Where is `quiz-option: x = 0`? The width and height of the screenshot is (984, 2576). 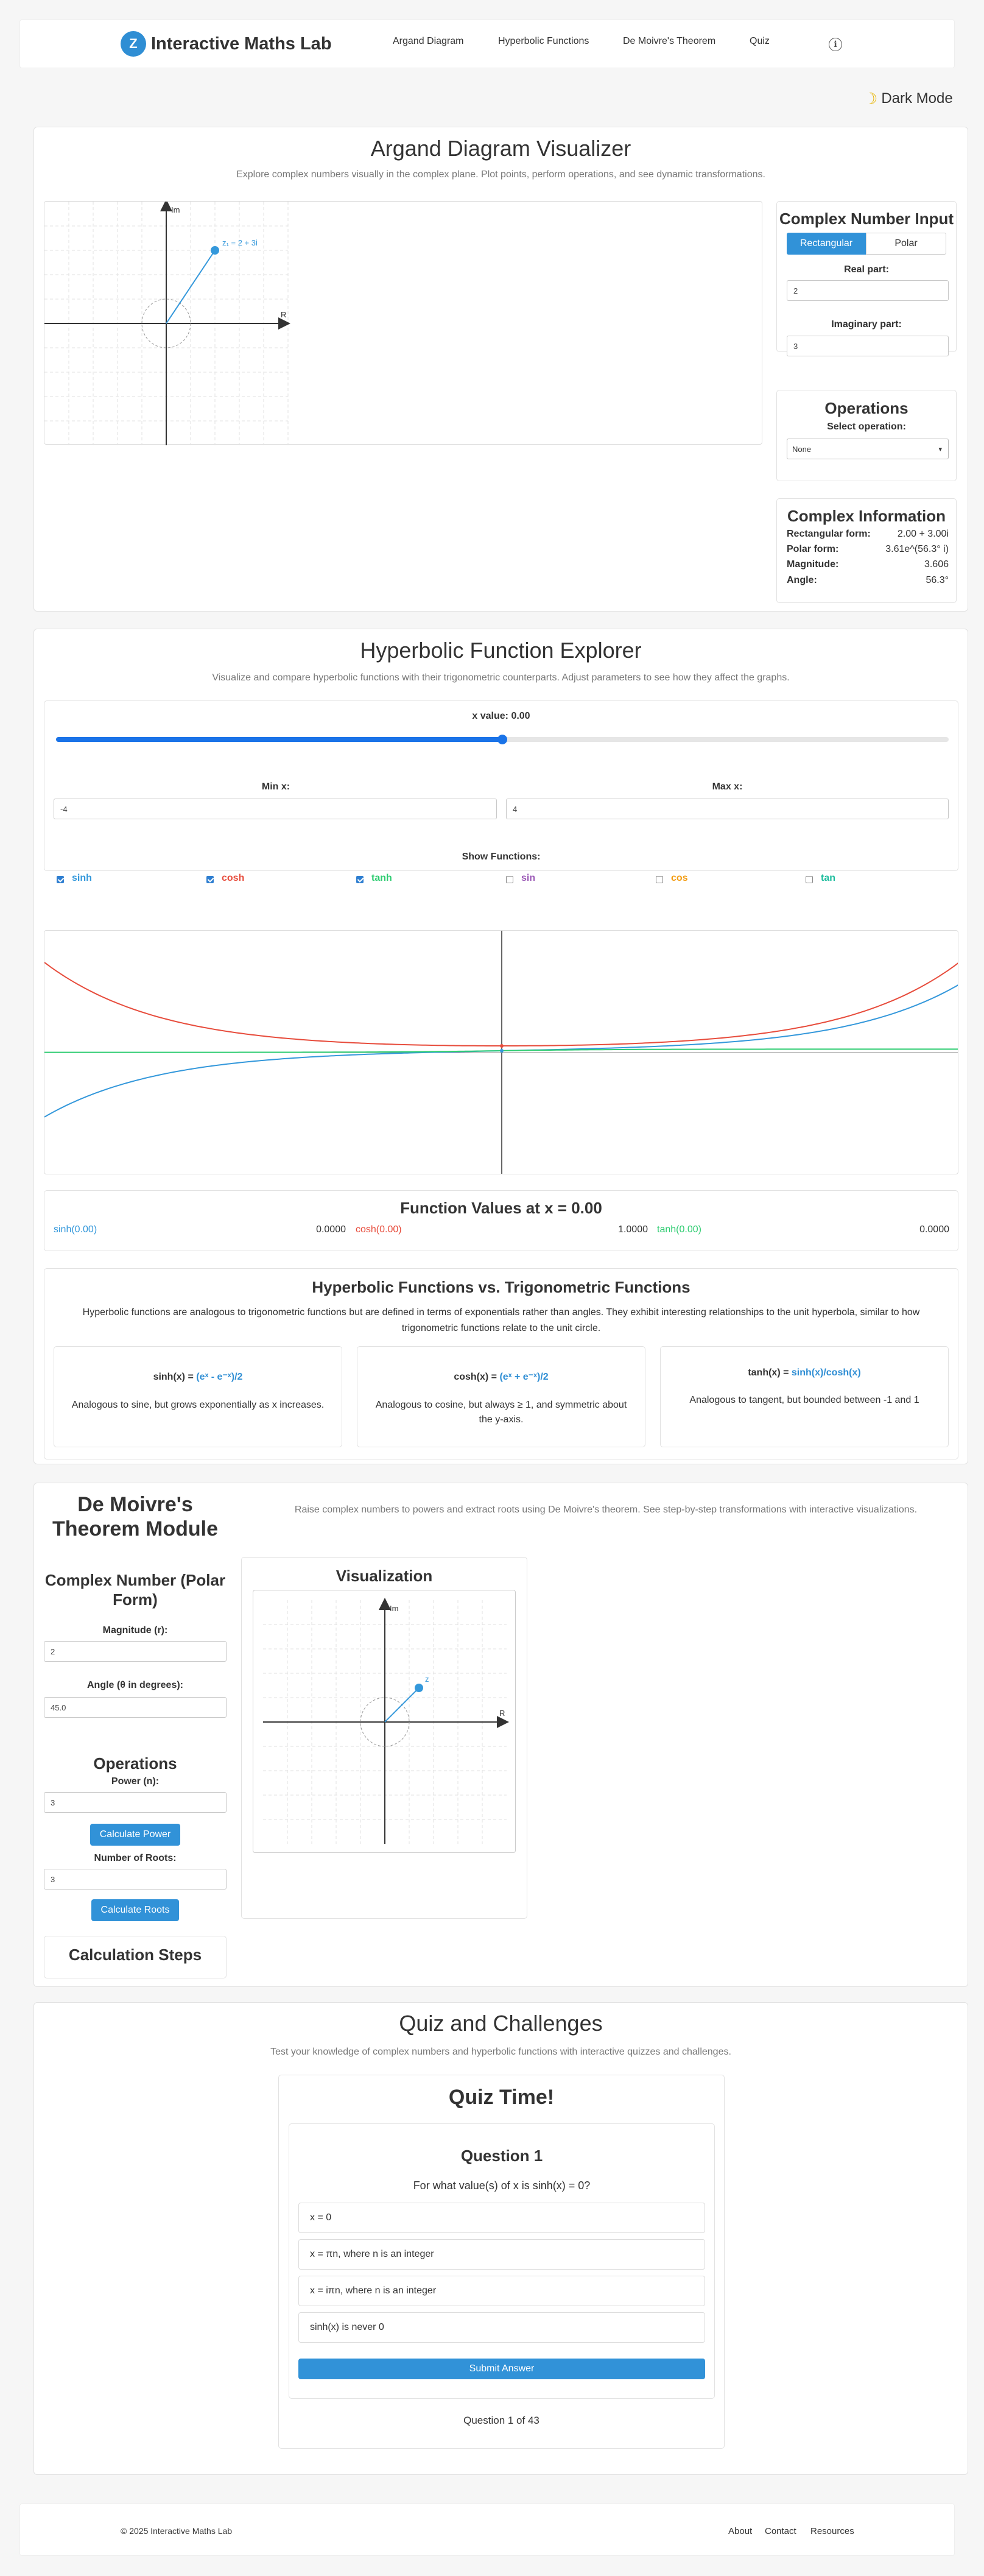 quiz-option: x = 0 is located at coordinates (501, 2218).